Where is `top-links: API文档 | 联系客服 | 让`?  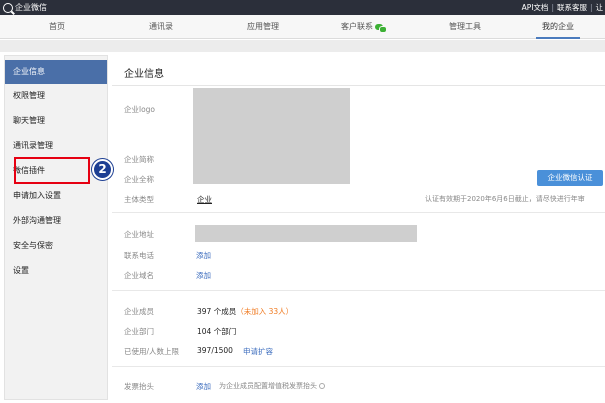
top-links: API文档 | 联系客服 | 让 is located at coordinates (562, 7).